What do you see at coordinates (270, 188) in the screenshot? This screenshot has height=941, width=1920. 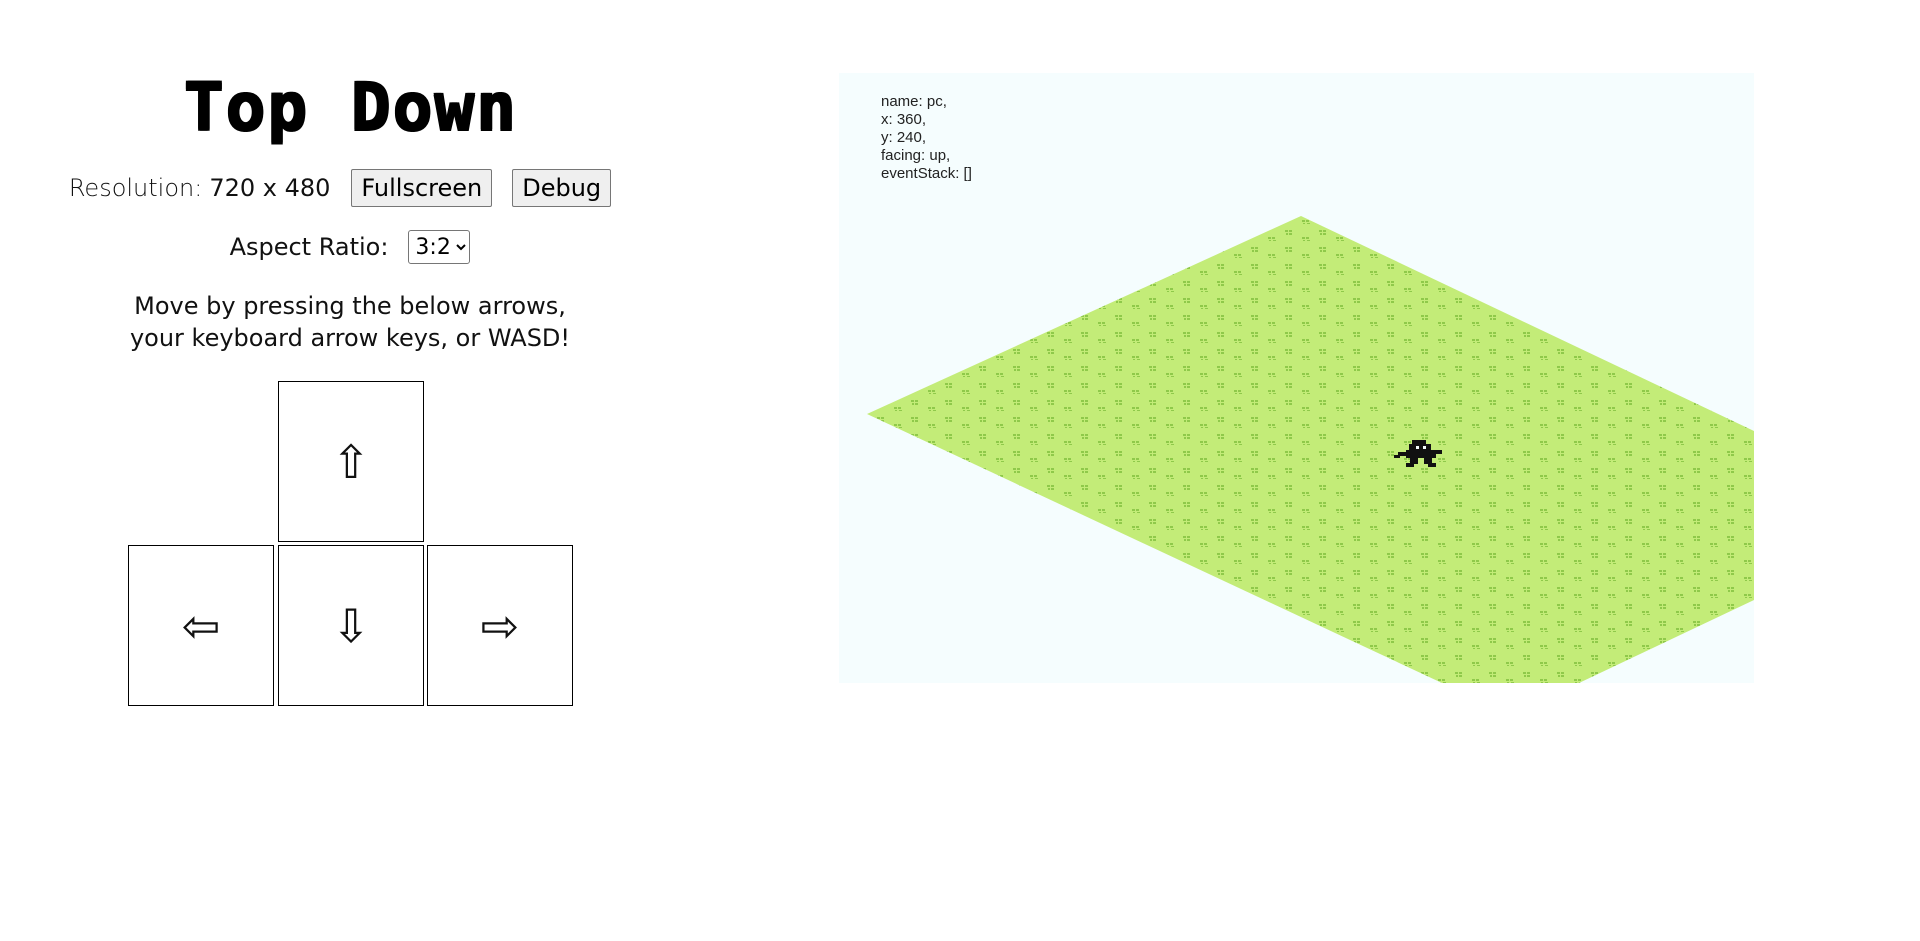 I see `resolution-value: 720 x 480` at bounding box center [270, 188].